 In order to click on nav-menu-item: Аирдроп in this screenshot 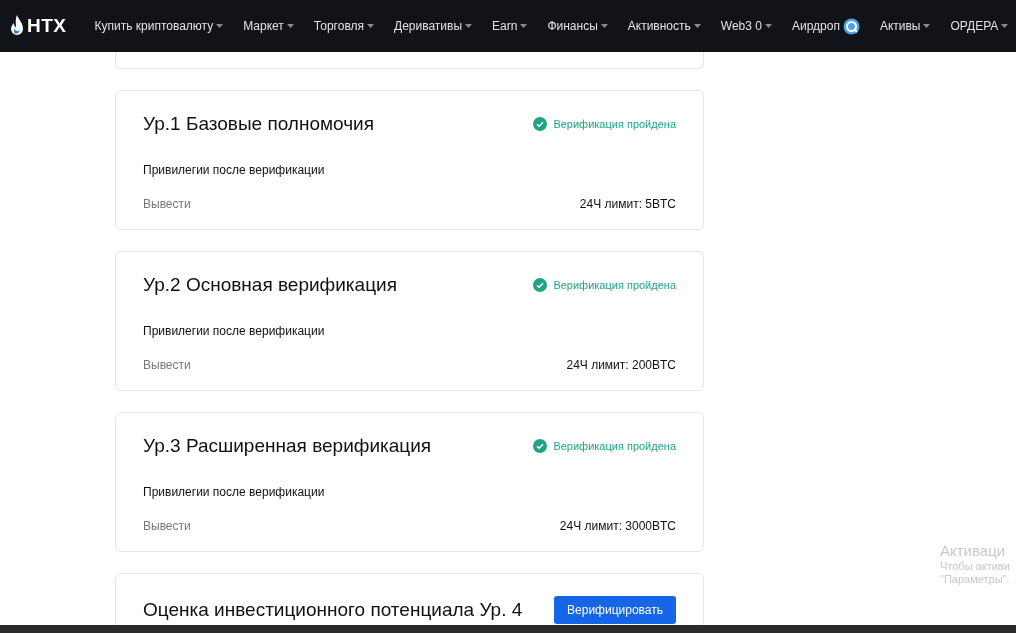, I will do `click(825, 26)`.